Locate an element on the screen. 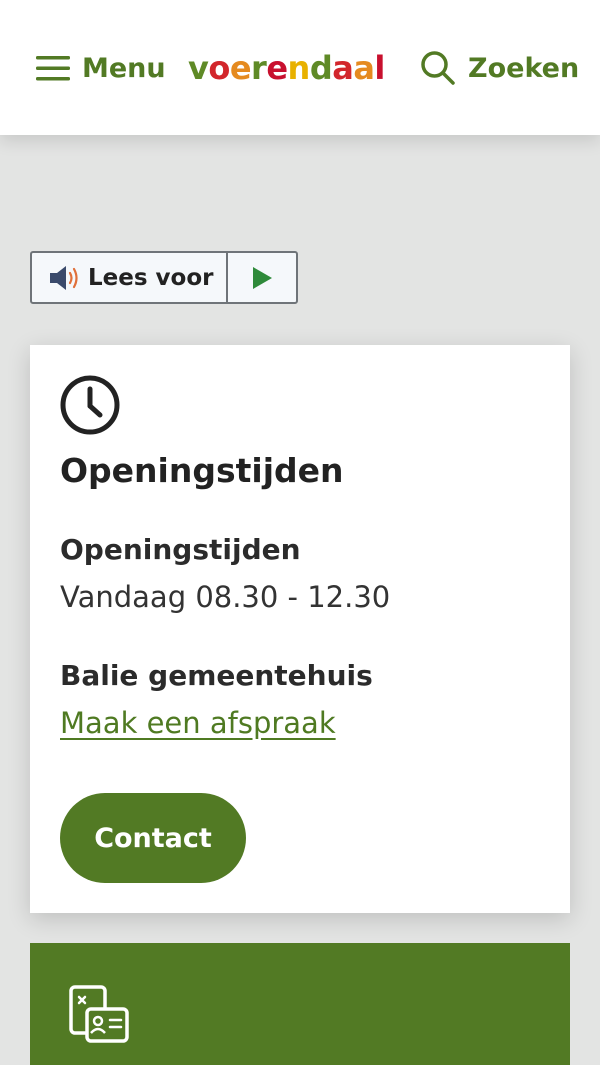 The width and height of the screenshot is (600, 1065). logo-letter: r is located at coordinates (259, 68).